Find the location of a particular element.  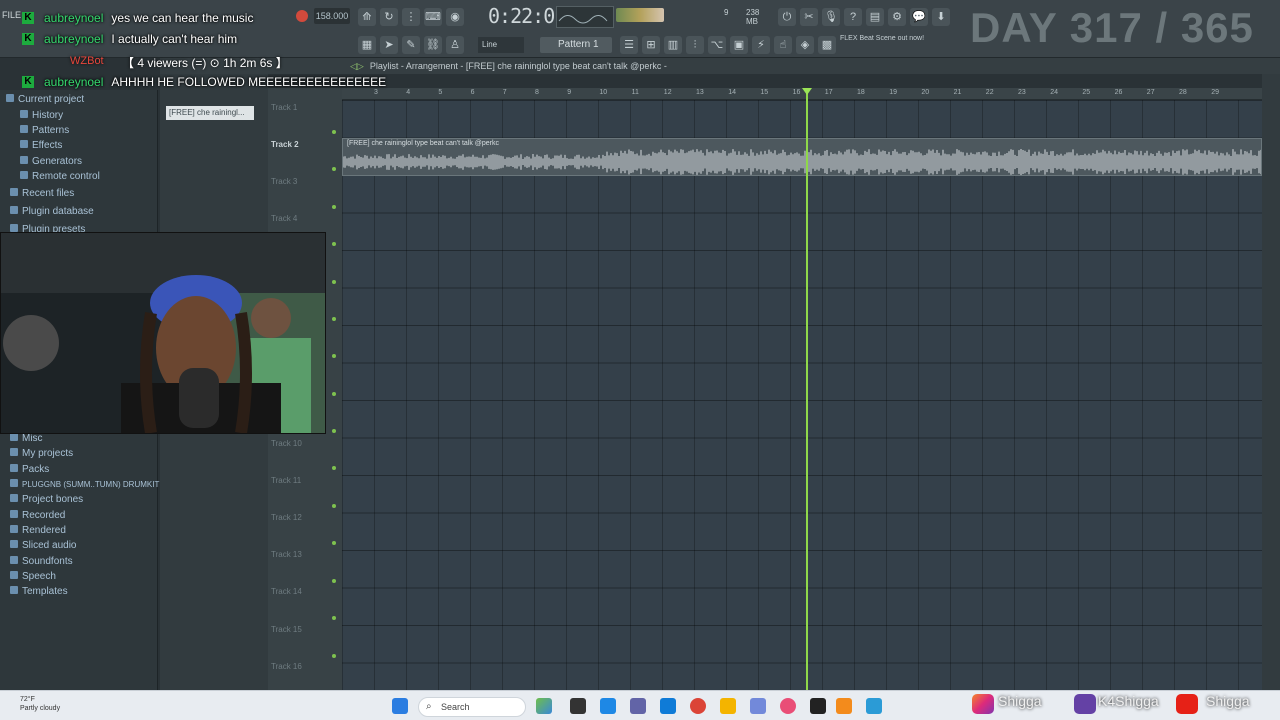

memory-value: 238 MB is located at coordinates (753, 17).